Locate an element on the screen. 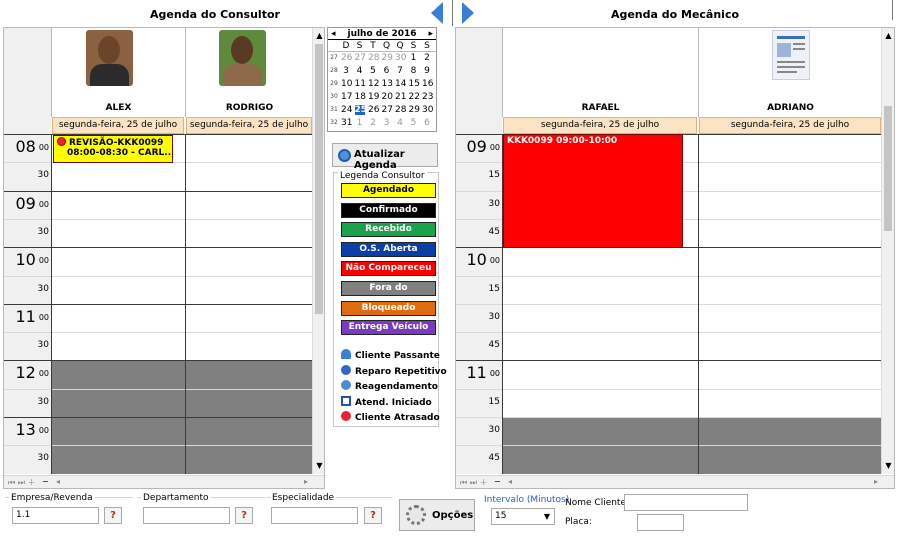 This screenshot has height=539, width=900. mecanico-column-adriano: ADRIANO is located at coordinates (790, 72).